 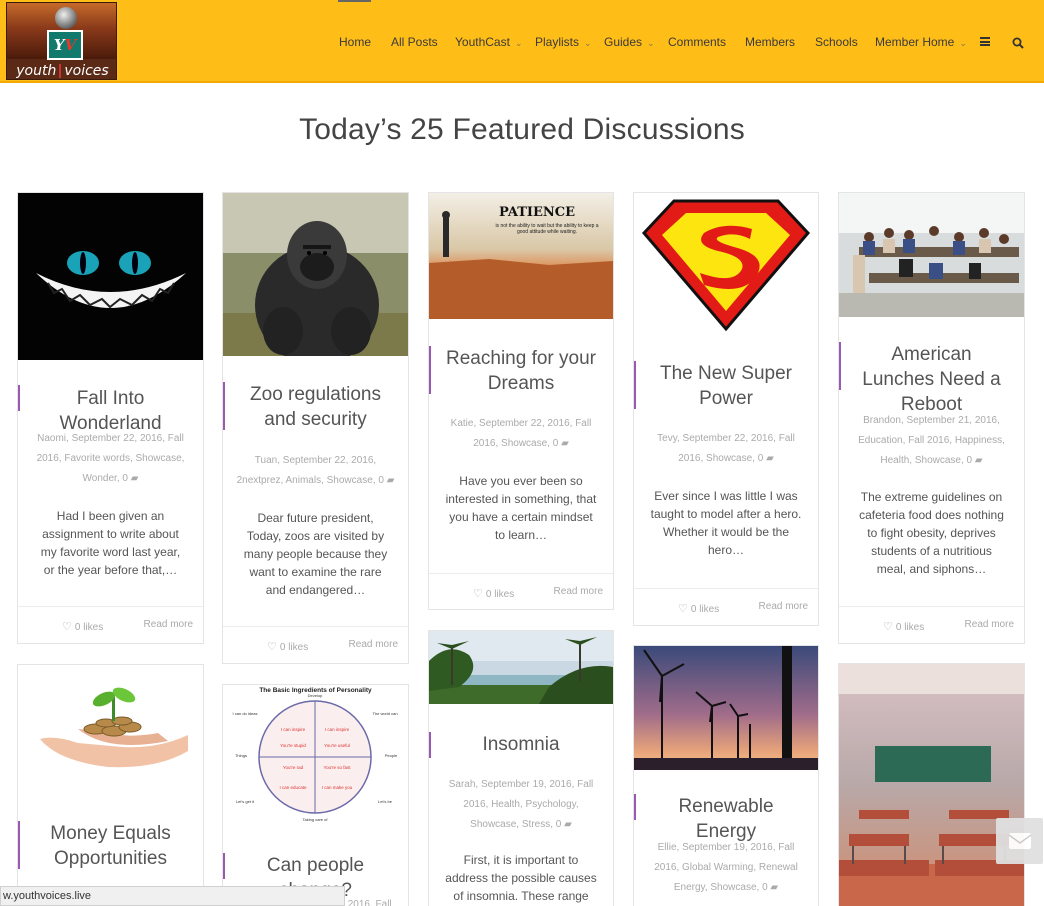 What do you see at coordinates (629, 42) in the screenshot?
I see `nav-guides: Guides ⌄` at bounding box center [629, 42].